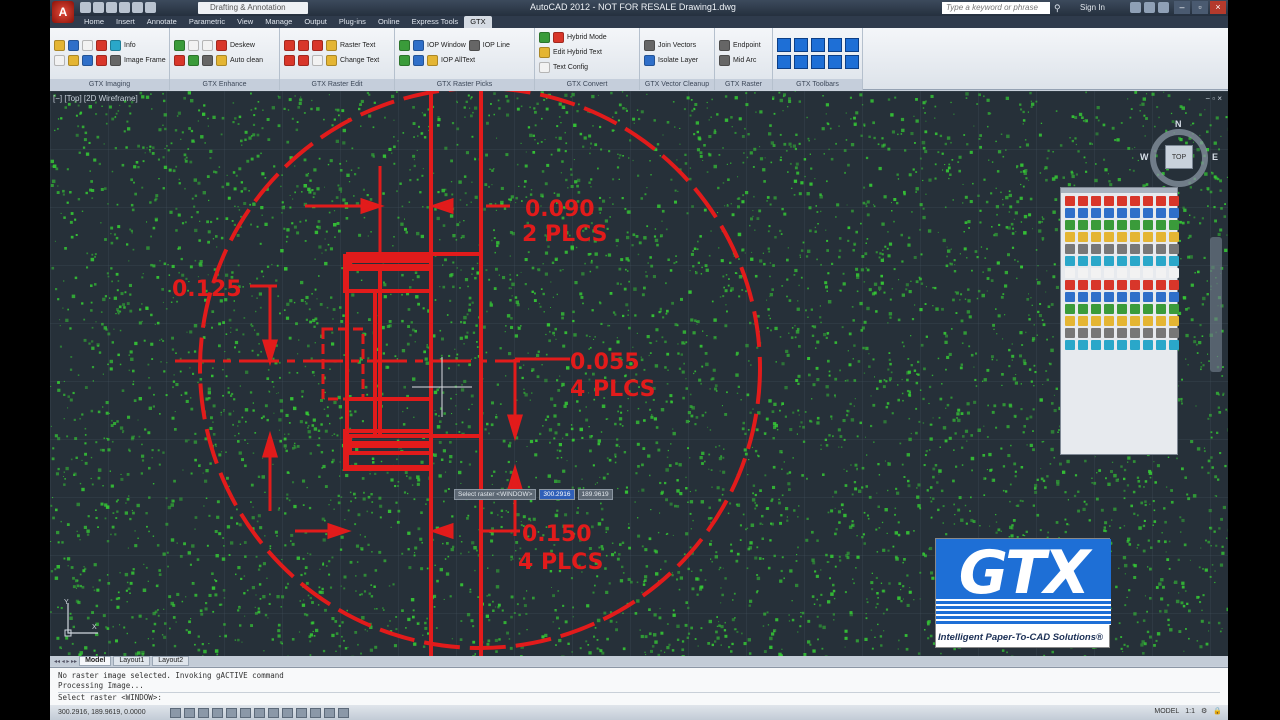  Describe the element at coordinates (1213, 98) in the screenshot. I see `viewport-controls: − ▫ ×` at that location.